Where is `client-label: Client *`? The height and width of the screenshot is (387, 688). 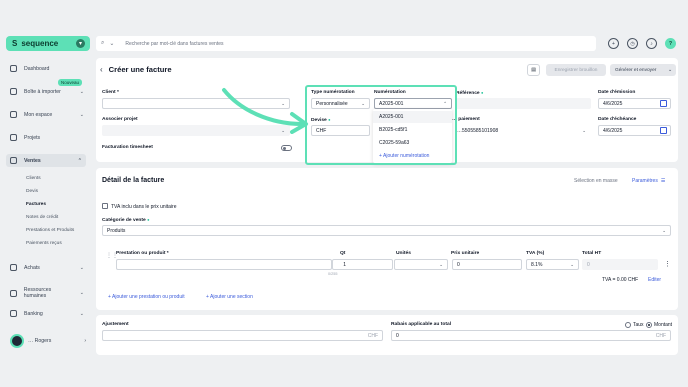 client-label: Client * is located at coordinates (110, 92).